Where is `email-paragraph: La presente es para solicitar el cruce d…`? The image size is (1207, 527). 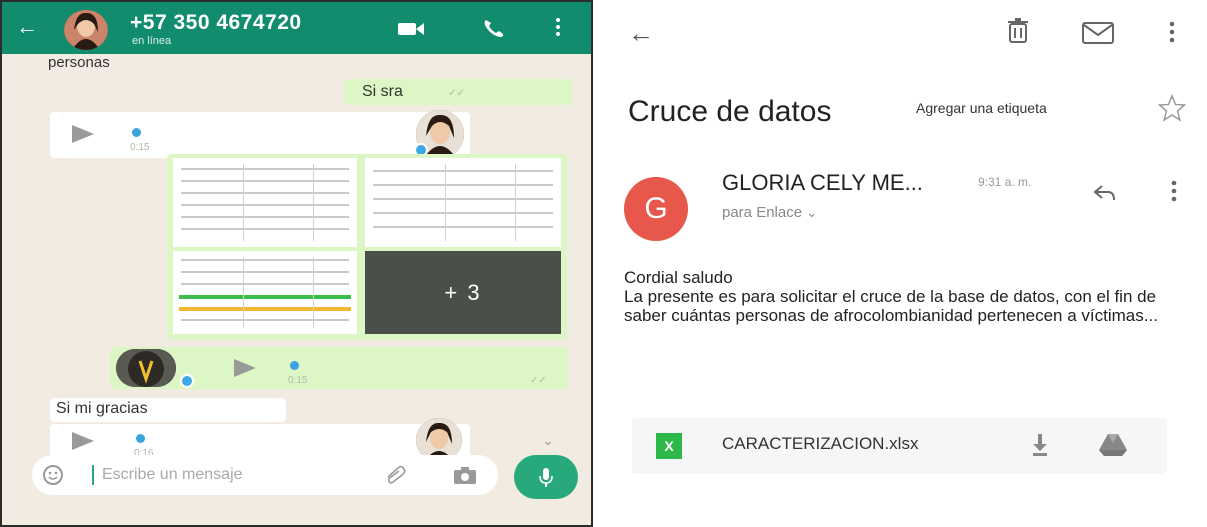 email-paragraph: La presente es para solicitar el cruce d… is located at coordinates (891, 306).